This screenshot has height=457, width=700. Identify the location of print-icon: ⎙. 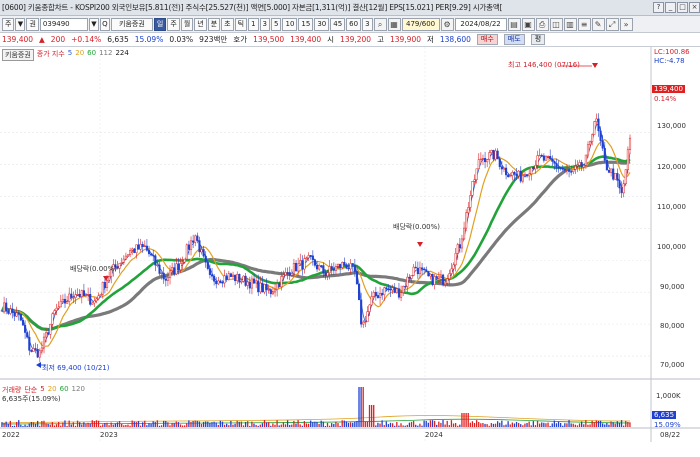
(542, 24).